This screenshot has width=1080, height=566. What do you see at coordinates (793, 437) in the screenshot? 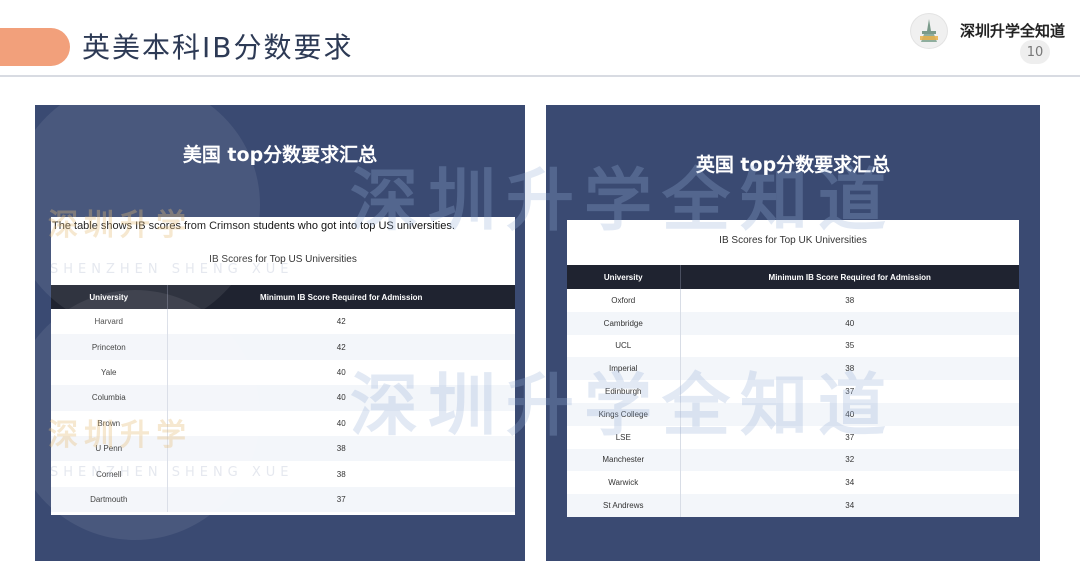
I see `table-row: LSE 37` at bounding box center [793, 437].